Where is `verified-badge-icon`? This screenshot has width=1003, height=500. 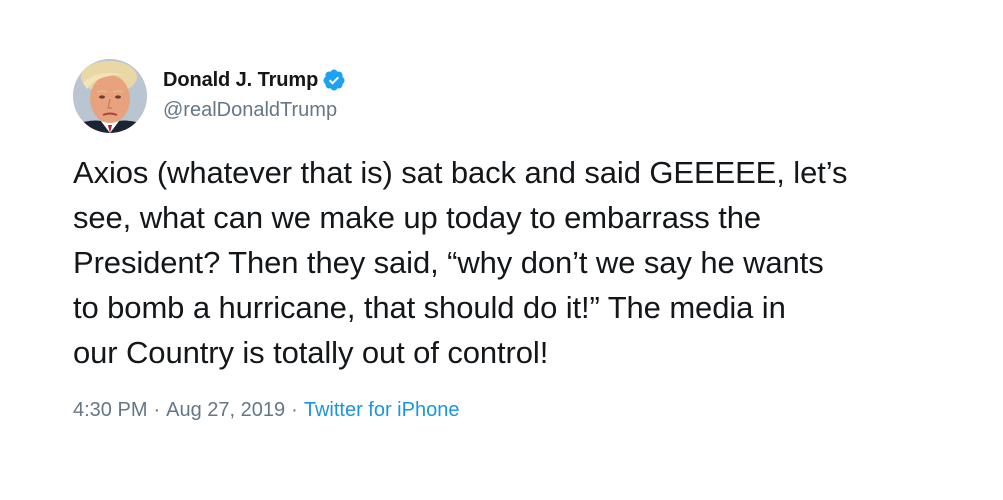
verified-badge-icon is located at coordinates (334, 80).